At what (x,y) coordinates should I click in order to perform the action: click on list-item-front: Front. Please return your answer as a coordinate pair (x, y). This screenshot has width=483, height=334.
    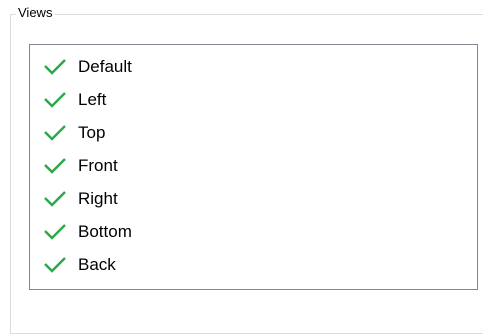
    Looking at the image, I should click on (80, 166).